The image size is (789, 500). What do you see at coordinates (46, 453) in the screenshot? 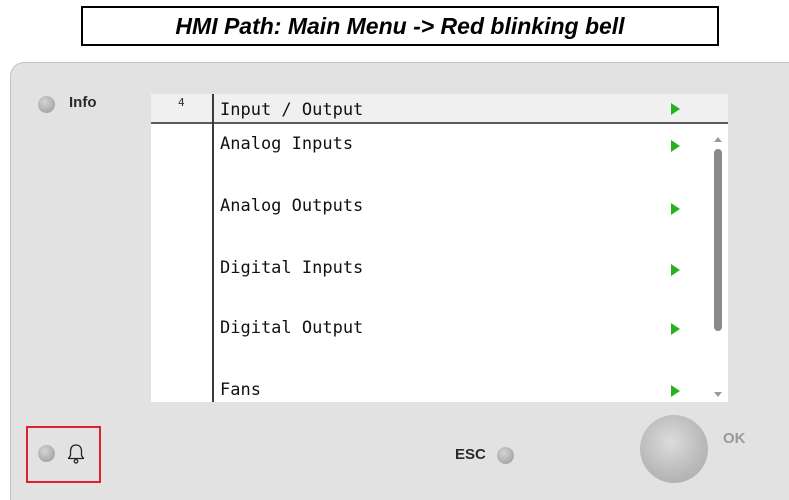
I see `alarm-led` at bounding box center [46, 453].